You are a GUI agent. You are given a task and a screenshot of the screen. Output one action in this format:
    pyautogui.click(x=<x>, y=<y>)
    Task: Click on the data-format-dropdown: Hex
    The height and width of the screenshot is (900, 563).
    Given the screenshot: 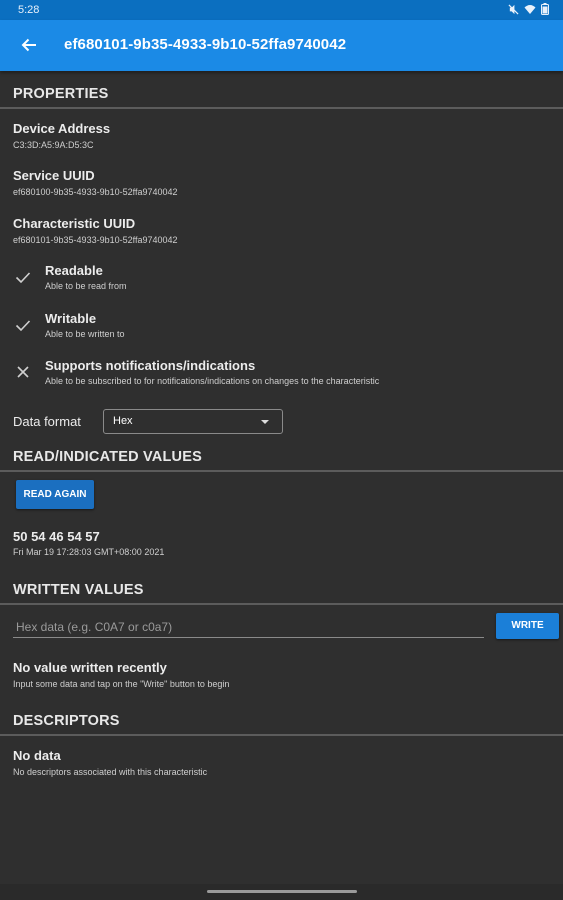 What is the action you would take?
    pyautogui.click(x=193, y=421)
    